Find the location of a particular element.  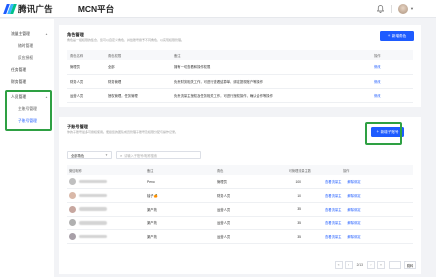

column-header: 角色名称 is located at coordinates (86, 55).